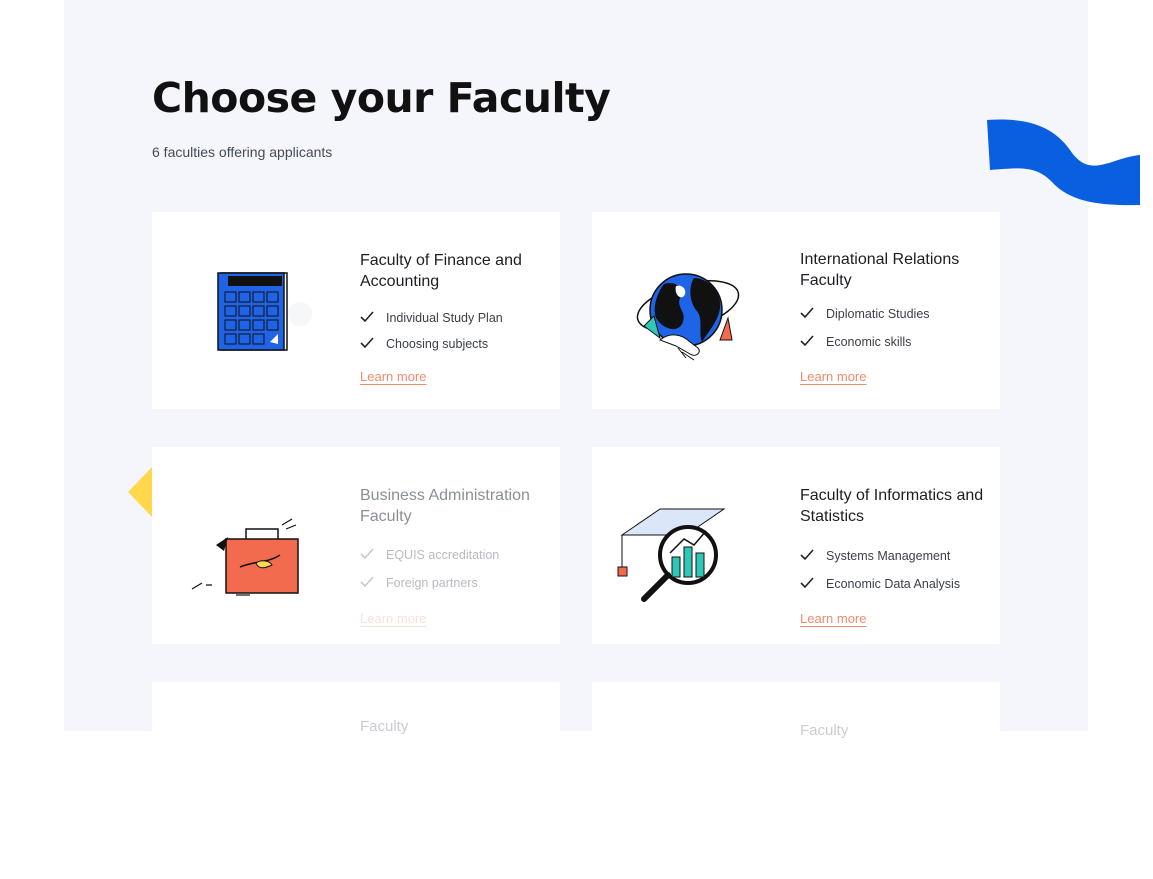 The image size is (1153, 879). Describe the element at coordinates (381, 98) in the screenshot. I see `page-title: Choose your Faculty` at that location.